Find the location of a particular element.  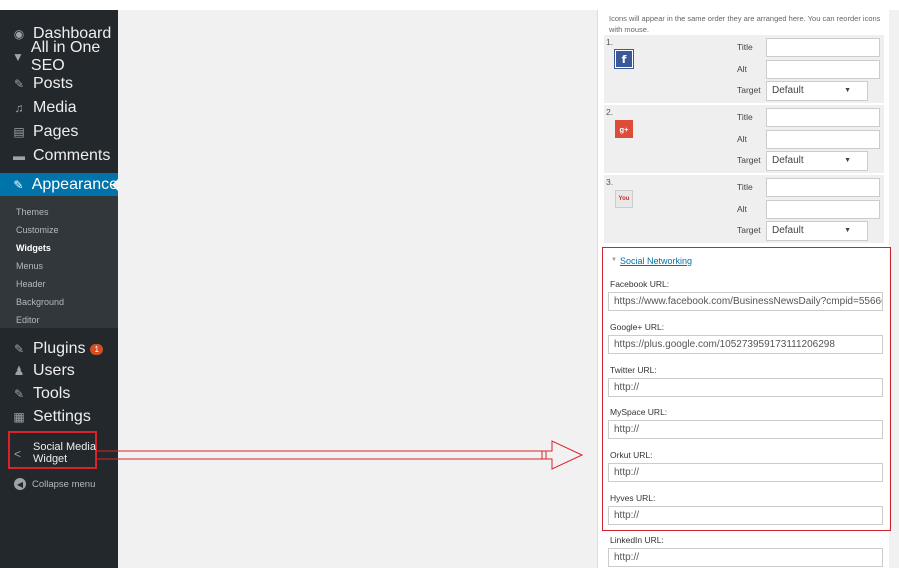

sidebar-item-label: Comments is located at coordinates (72, 155).